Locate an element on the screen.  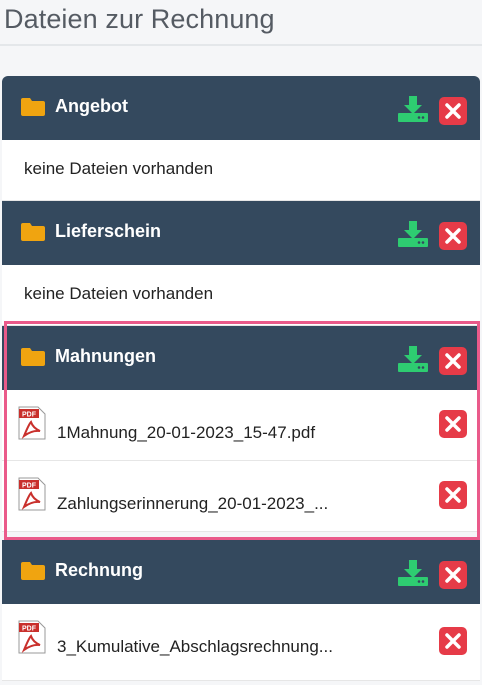
folder-header: Rechnung is located at coordinates (241, 572).